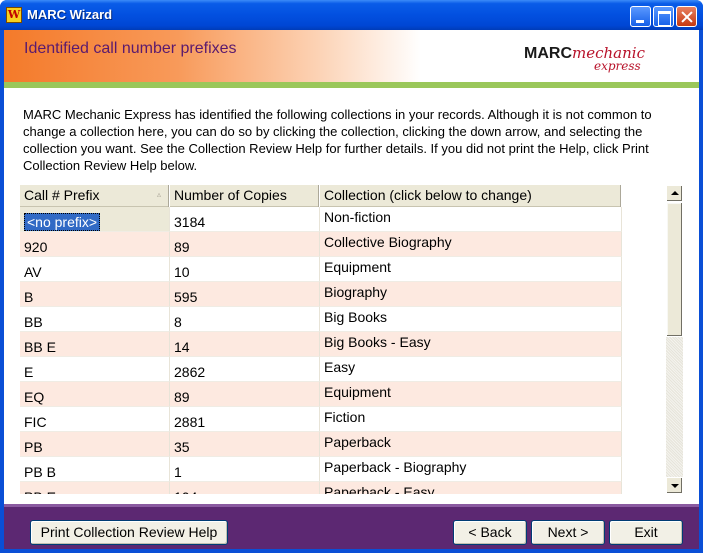 The height and width of the screenshot is (553, 703). I want to click on prefix-cell: PB E, so click(95, 488).